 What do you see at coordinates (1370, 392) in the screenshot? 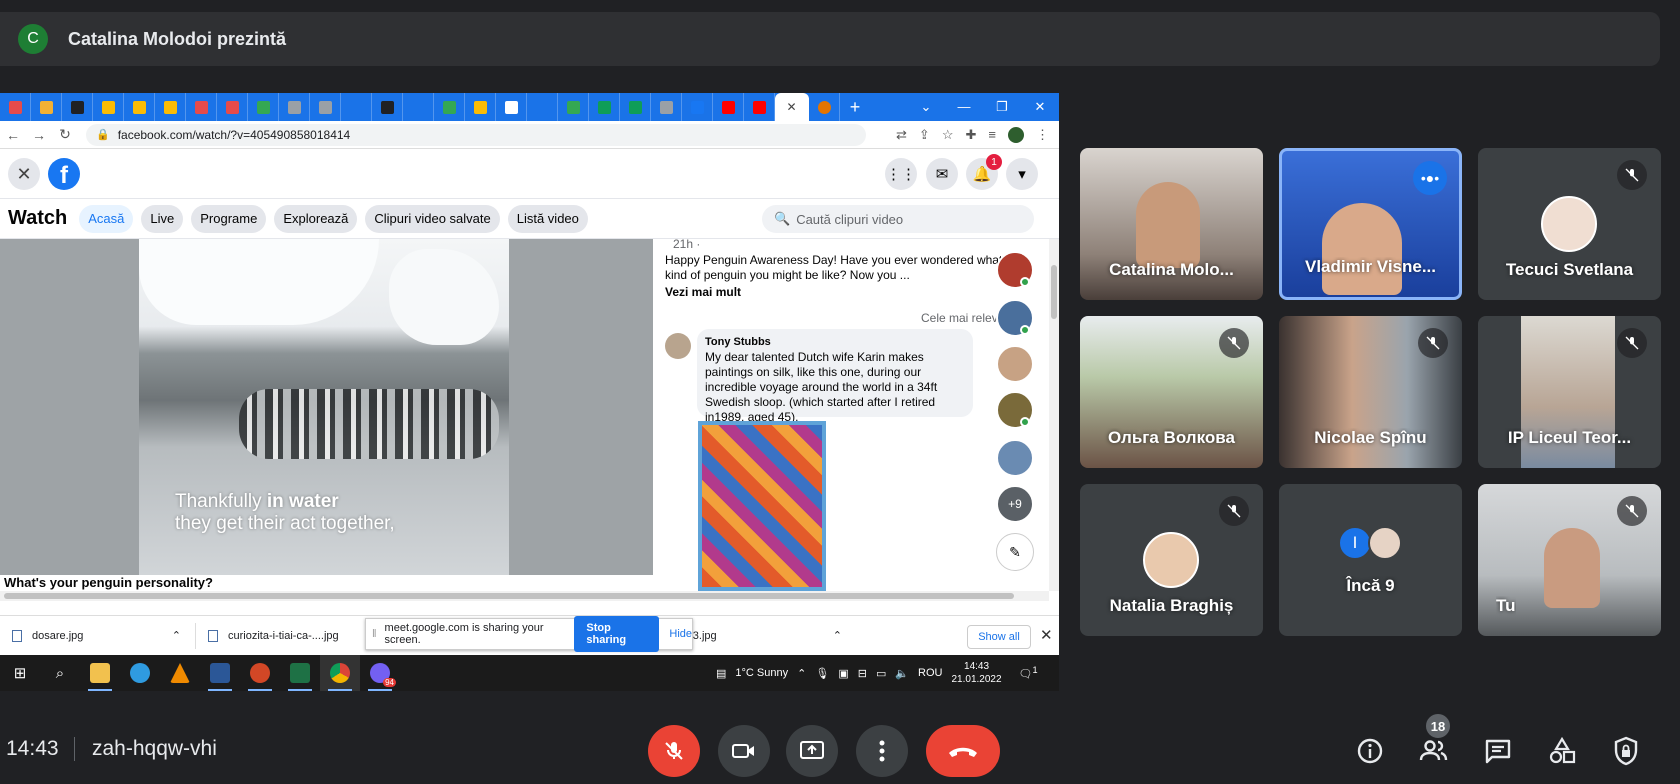
I see `participant-tile: Nicolae Spînu` at bounding box center [1370, 392].